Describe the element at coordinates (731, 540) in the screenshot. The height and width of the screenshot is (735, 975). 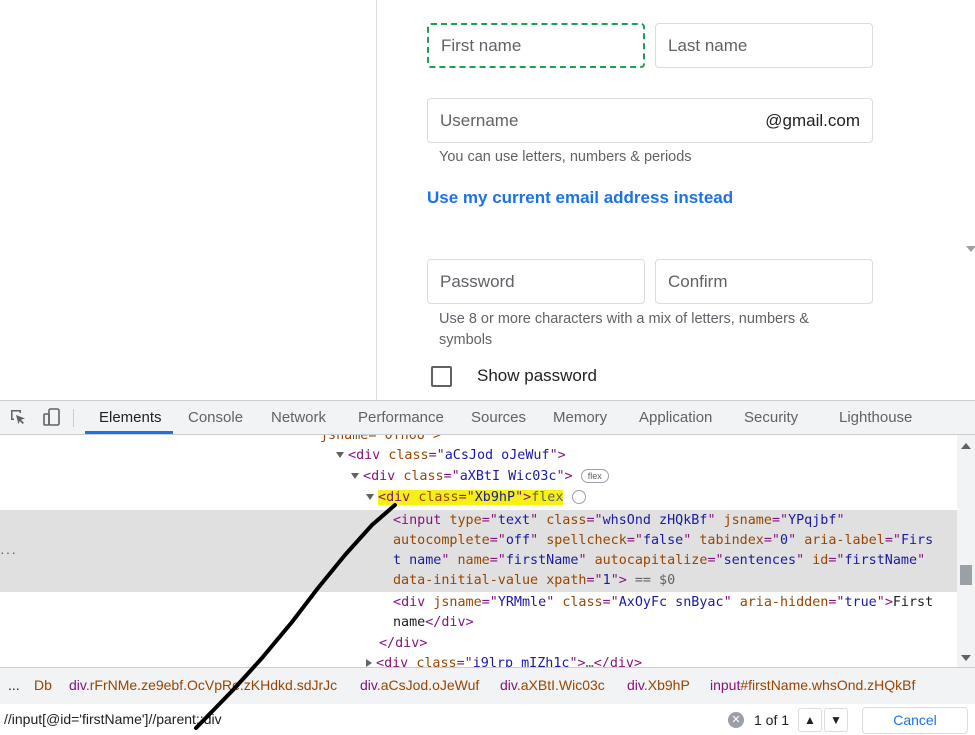
I see `attr-name: tabindex` at that location.